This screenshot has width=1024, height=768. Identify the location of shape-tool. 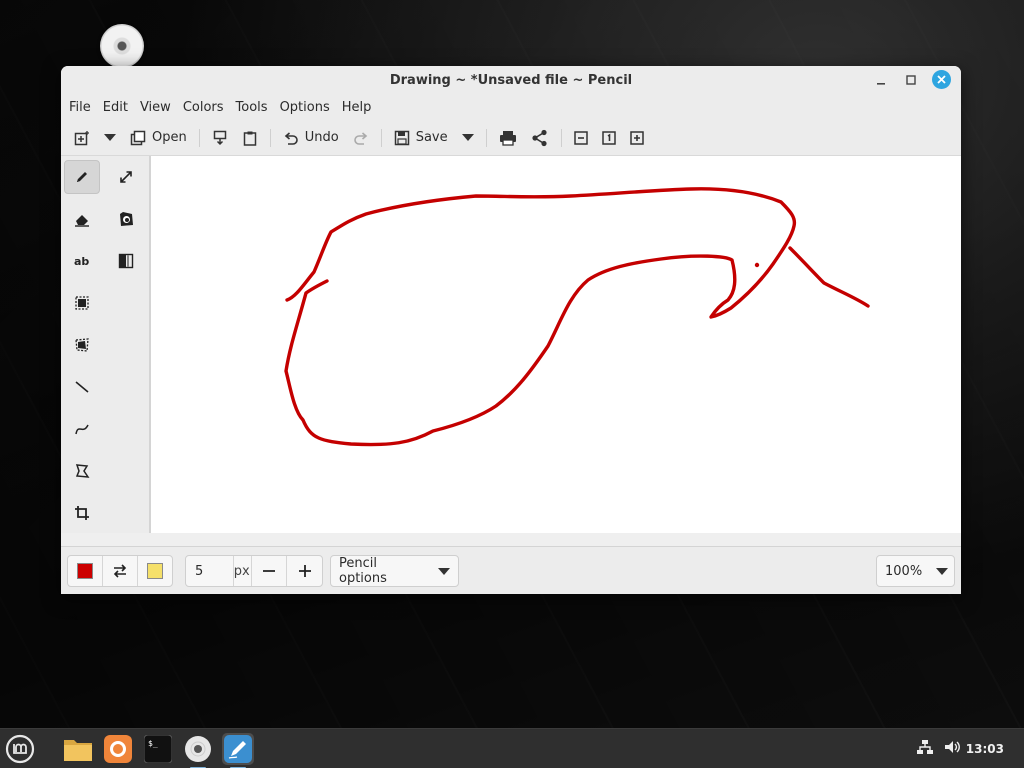
(82, 471).